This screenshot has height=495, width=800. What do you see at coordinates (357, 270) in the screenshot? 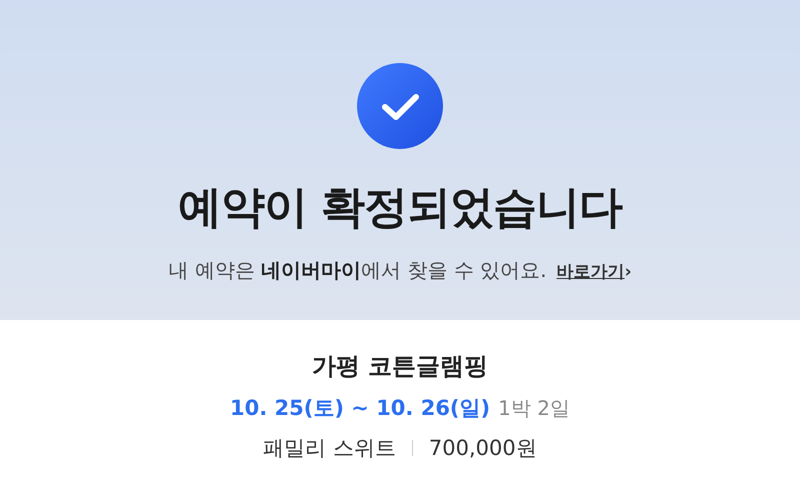
I see `confirmation-message: 내 예약은 네이버마이에서 찾을 수 있어요.` at bounding box center [357, 270].